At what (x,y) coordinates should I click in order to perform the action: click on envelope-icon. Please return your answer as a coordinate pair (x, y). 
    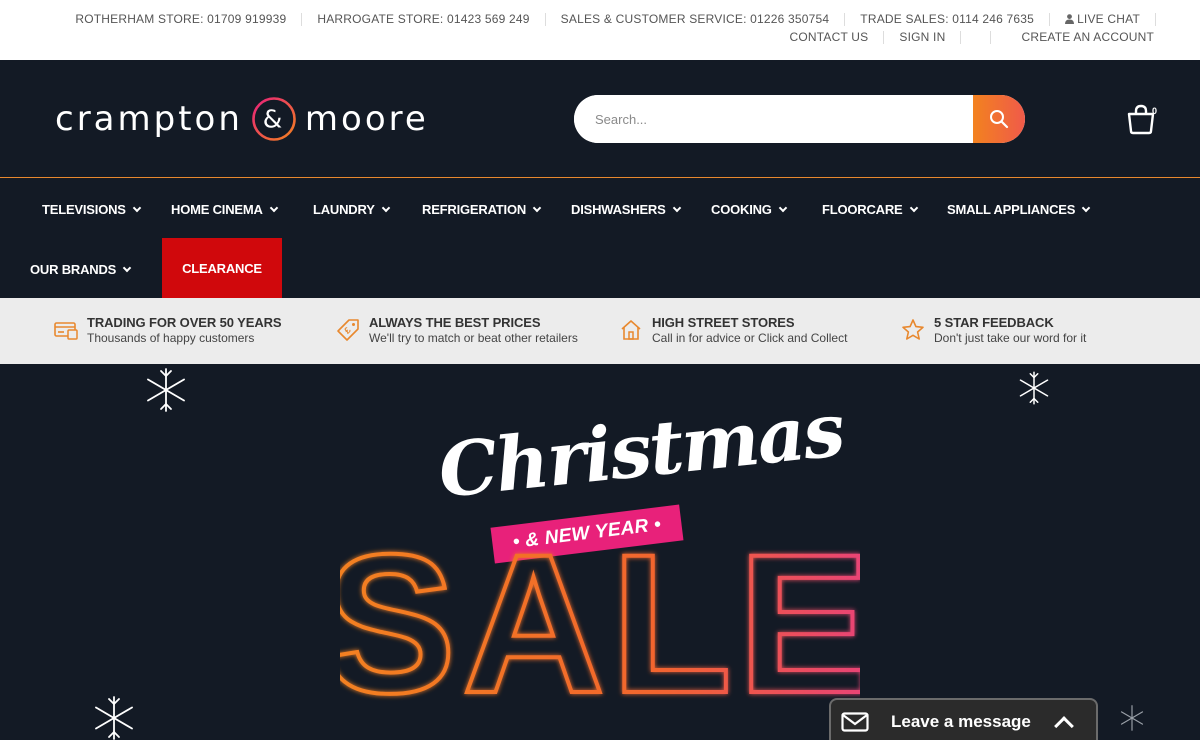
    Looking at the image, I should click on (855, 722).